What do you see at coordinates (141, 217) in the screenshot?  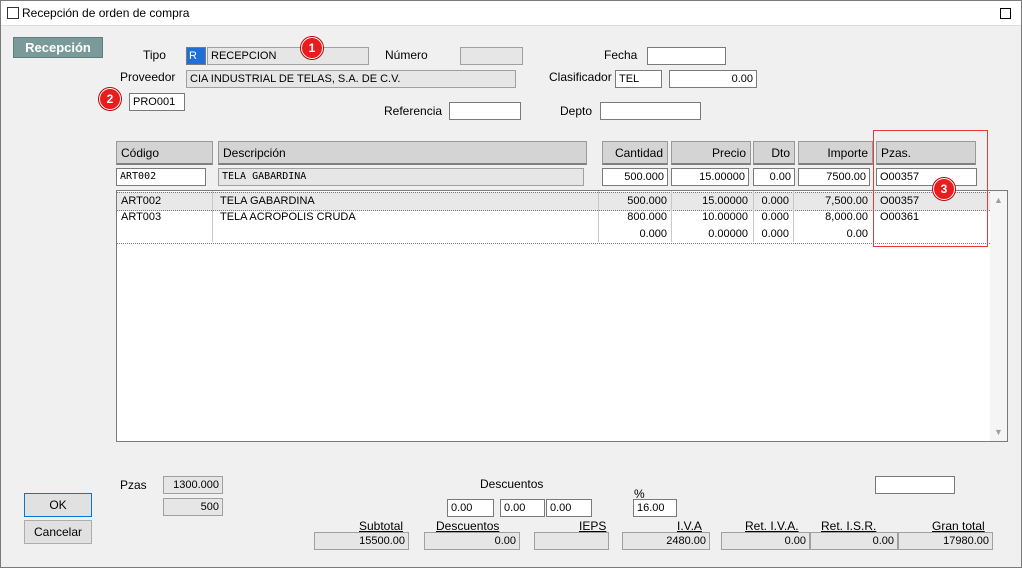 I see `cell-codigo: ART003` at bounding box center [141, 217].